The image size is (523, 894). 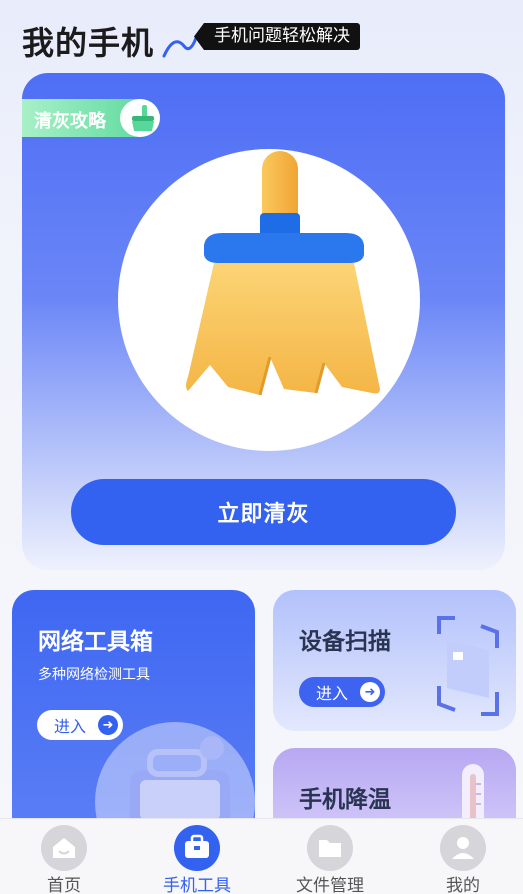 What do you see at coordinates (70, 121) in the screenshot?
I see `clean-guide-label: 清灰攻略` at bounding box center [70, 121].